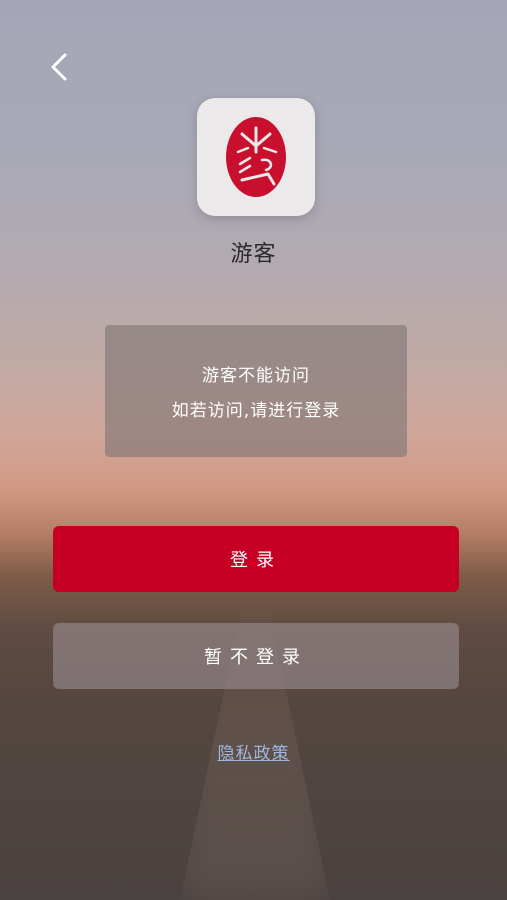 This screenshot has height=900, width=507. I want to click on skip-login-button-label: 暂不登录, so click(256, 657).